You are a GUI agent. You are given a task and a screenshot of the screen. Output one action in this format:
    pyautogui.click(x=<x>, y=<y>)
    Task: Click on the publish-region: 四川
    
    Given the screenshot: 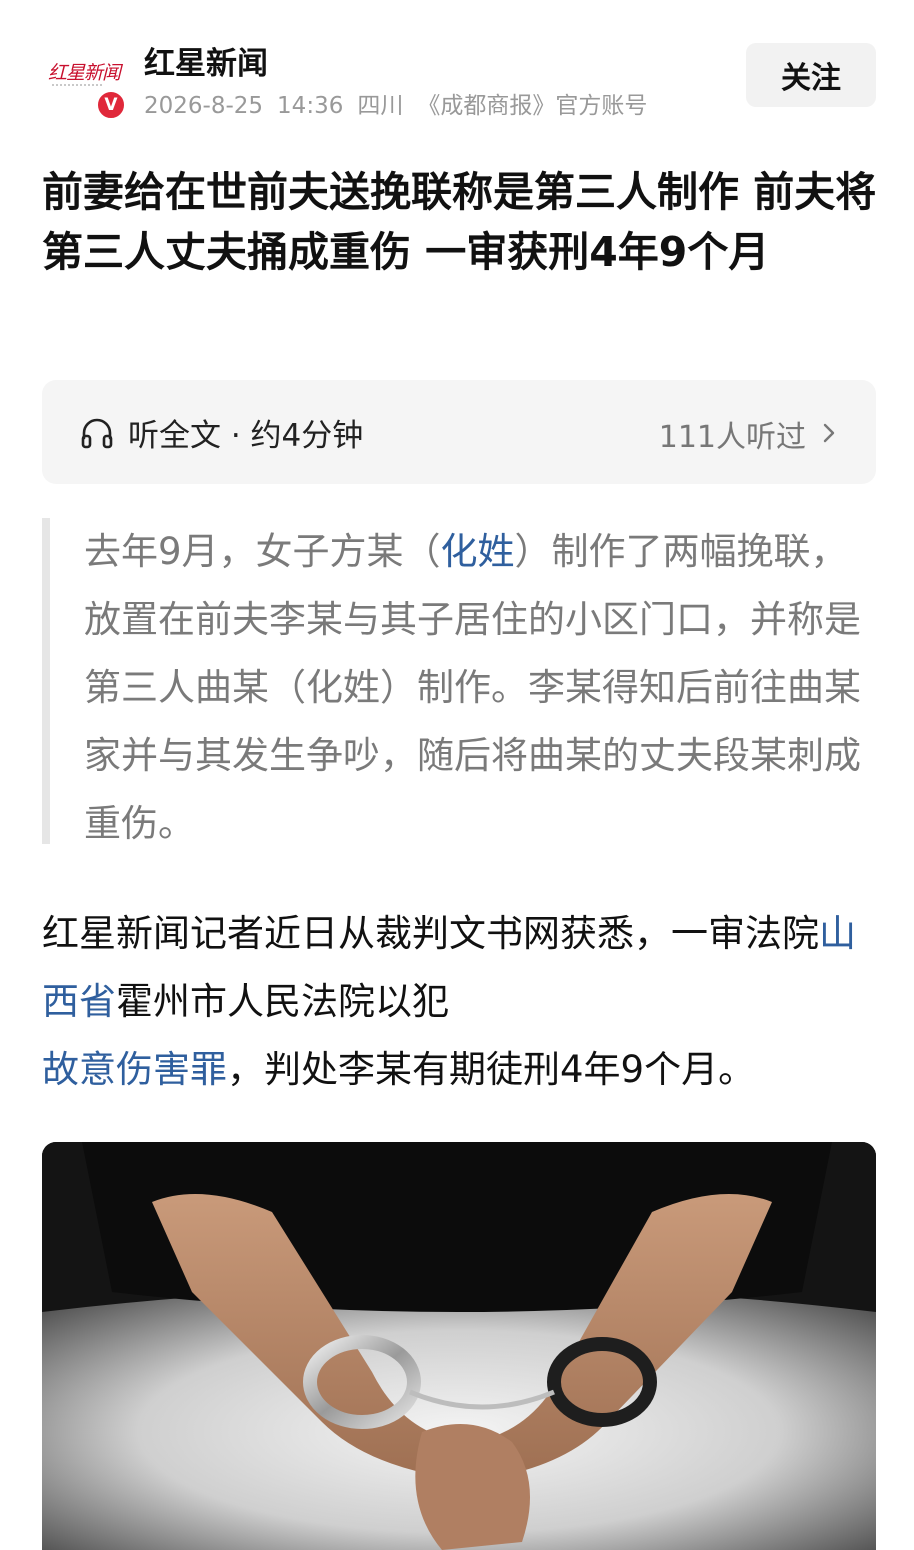 What is the action you would take?
    pyautogui.click(x=380, y=106)
    